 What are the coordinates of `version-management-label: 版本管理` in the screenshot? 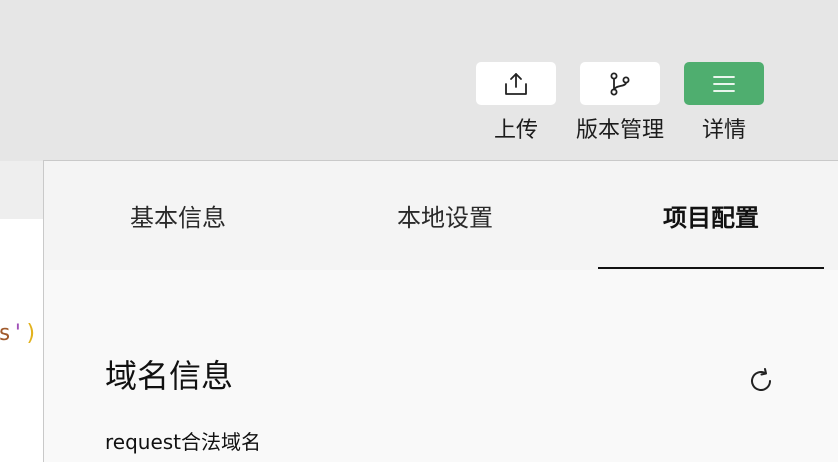 It's located at (619, 130).